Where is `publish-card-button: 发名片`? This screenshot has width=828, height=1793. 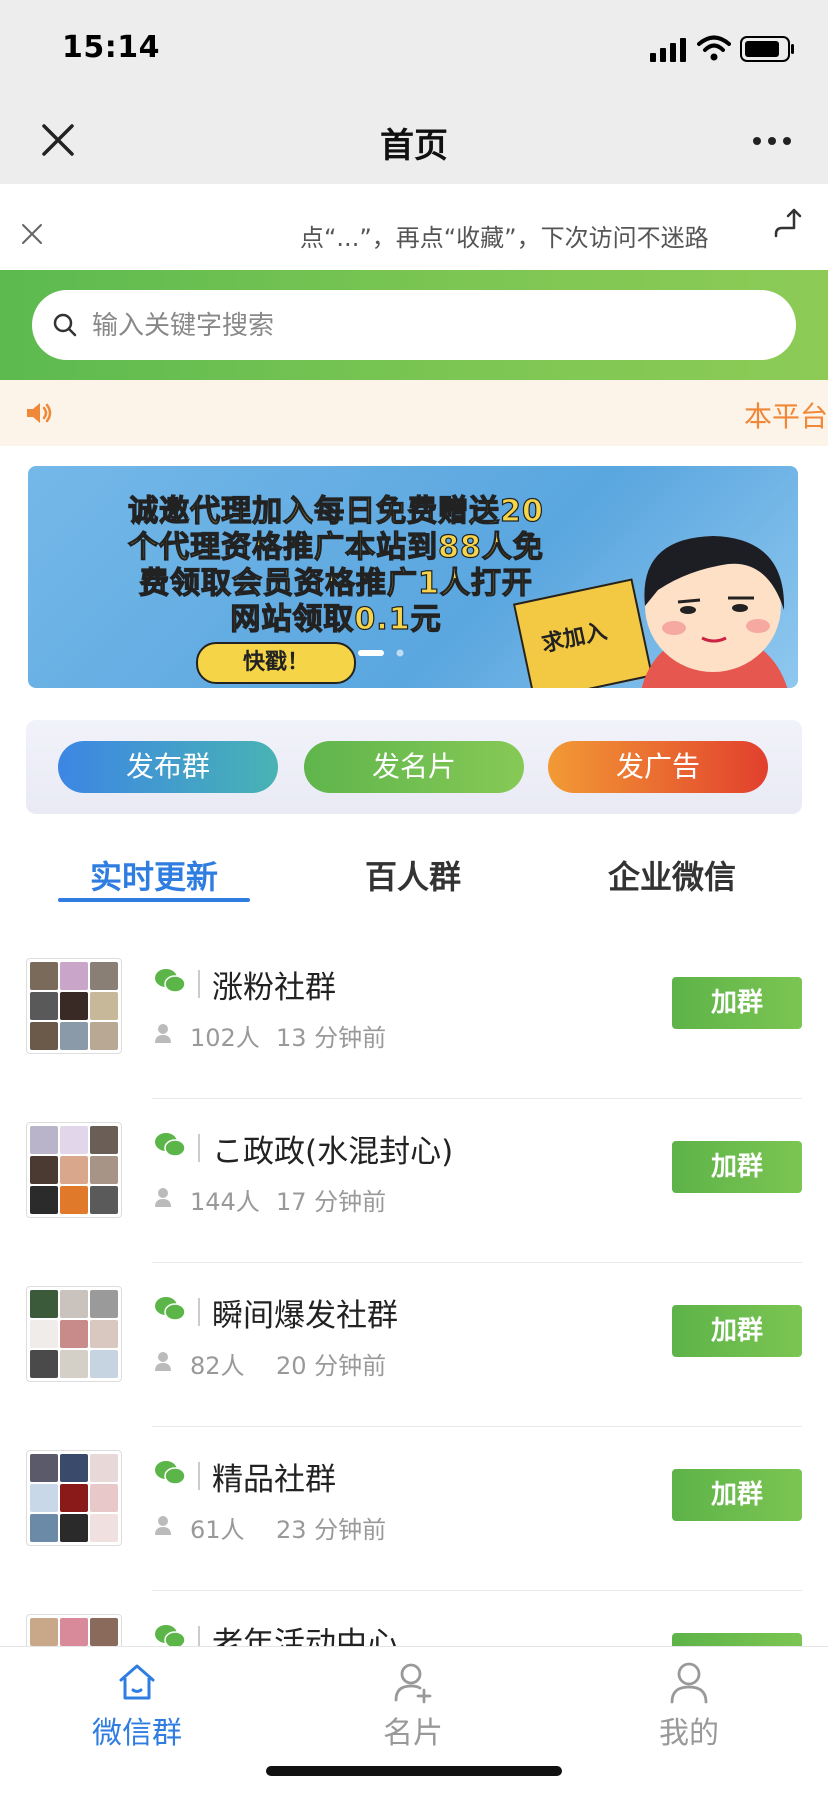 publish-card-button: 发名片 is located at coordinates (414, 767).